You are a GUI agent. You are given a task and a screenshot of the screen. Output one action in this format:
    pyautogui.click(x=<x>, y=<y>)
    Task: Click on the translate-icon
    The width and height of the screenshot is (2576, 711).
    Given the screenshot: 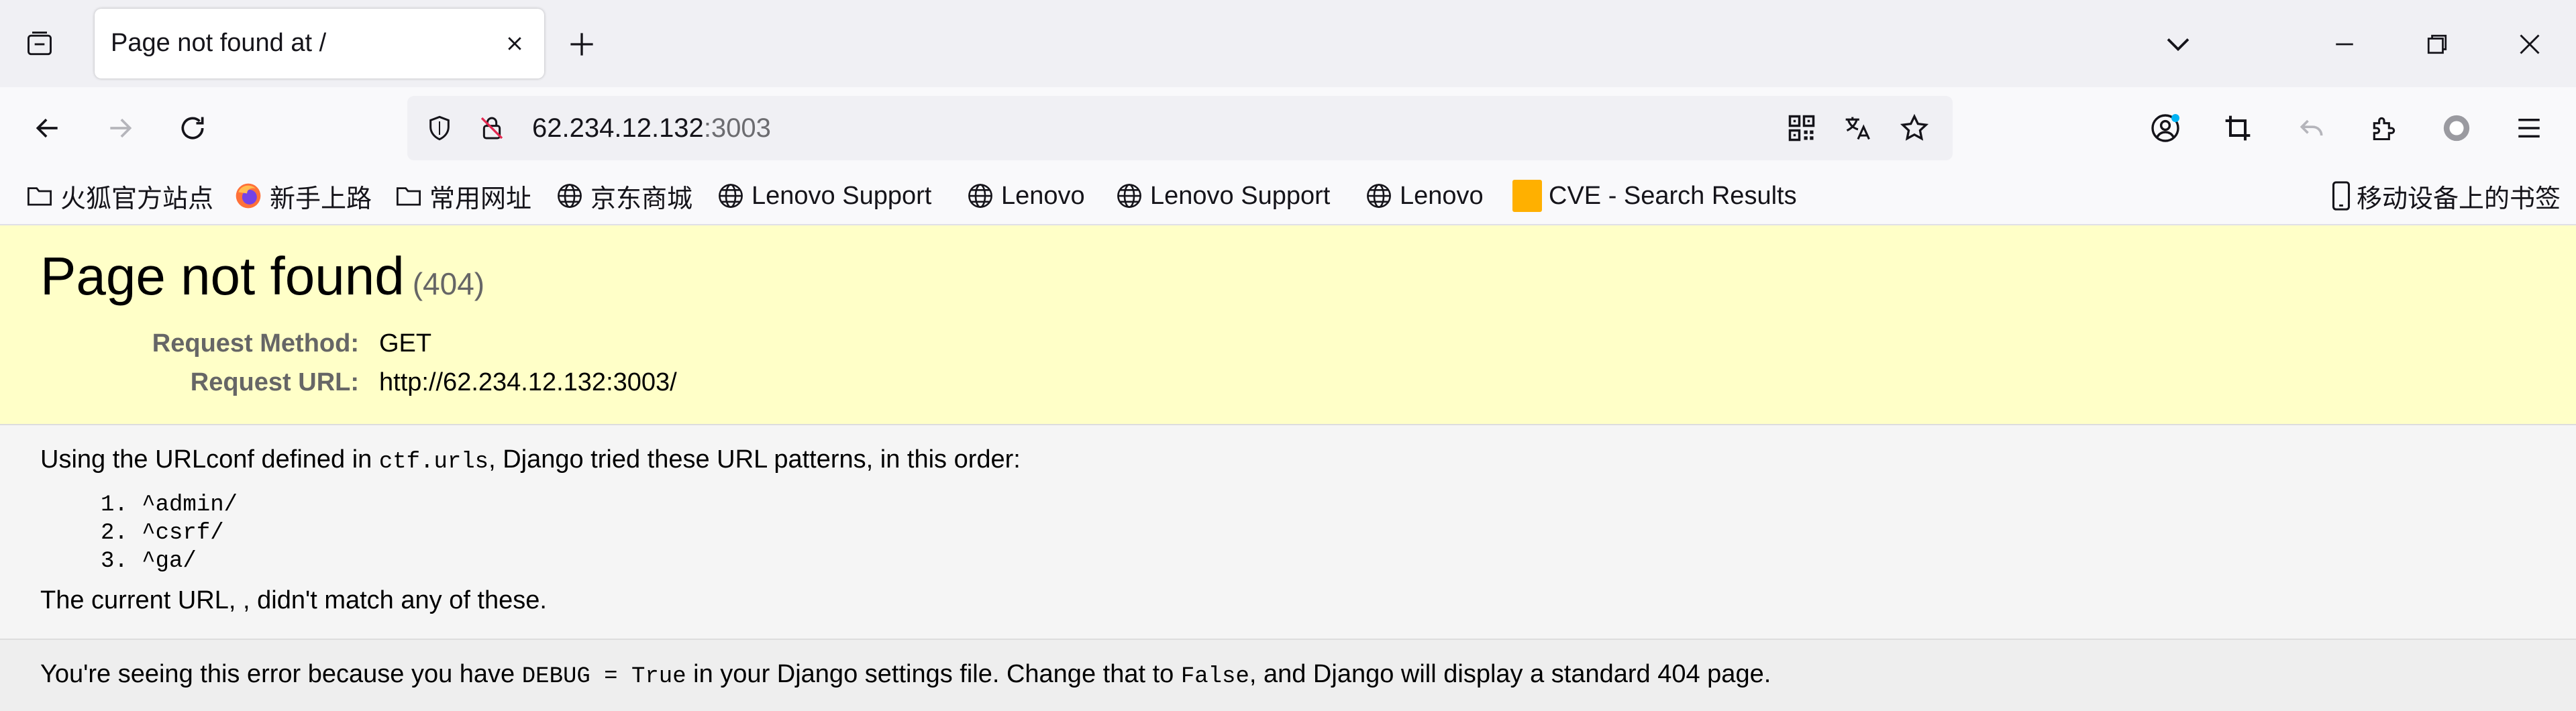 What is the action you would take?
    pyautogui.click(x=1858, y=129)
    